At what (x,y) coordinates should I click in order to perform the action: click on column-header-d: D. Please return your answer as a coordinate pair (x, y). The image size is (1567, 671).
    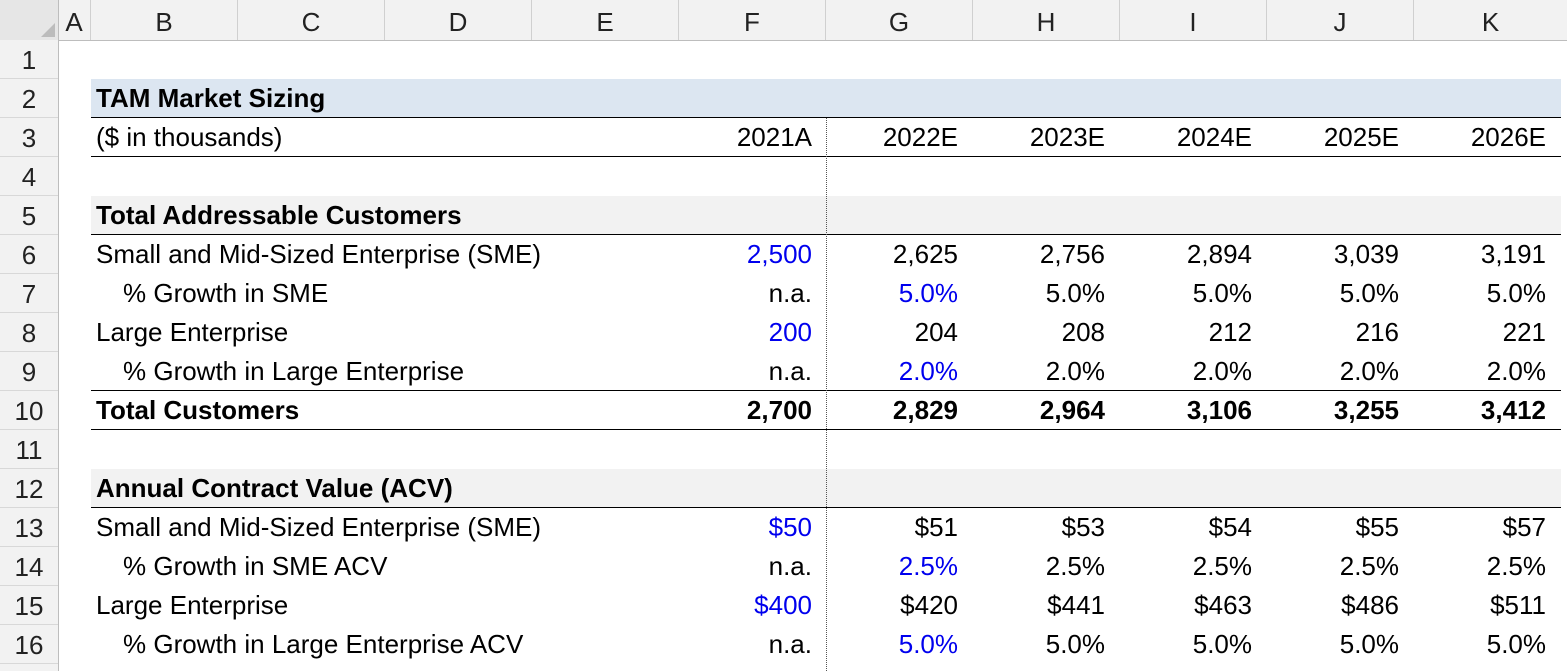
    Looking at the image, I should click on (458, 20).